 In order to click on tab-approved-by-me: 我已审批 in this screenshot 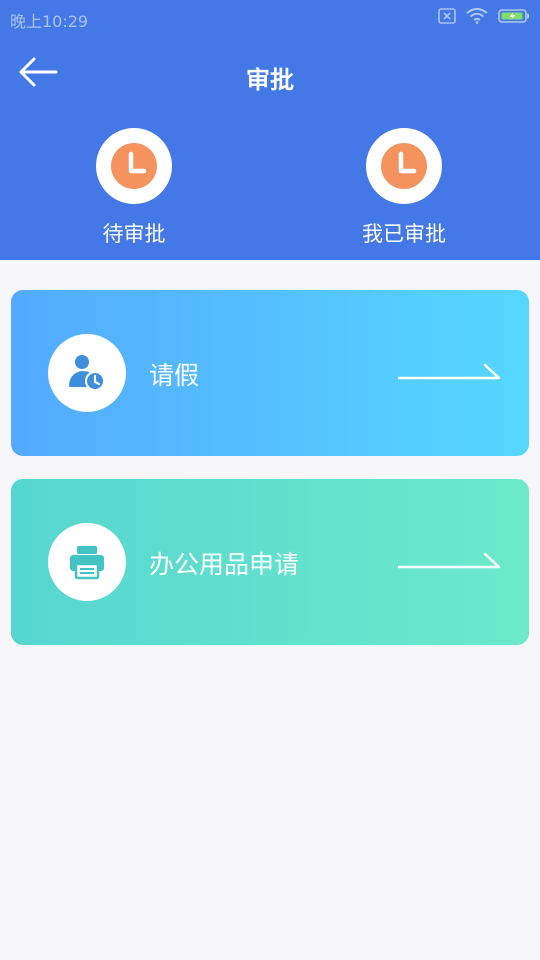, I will do `click(404, 188)`.